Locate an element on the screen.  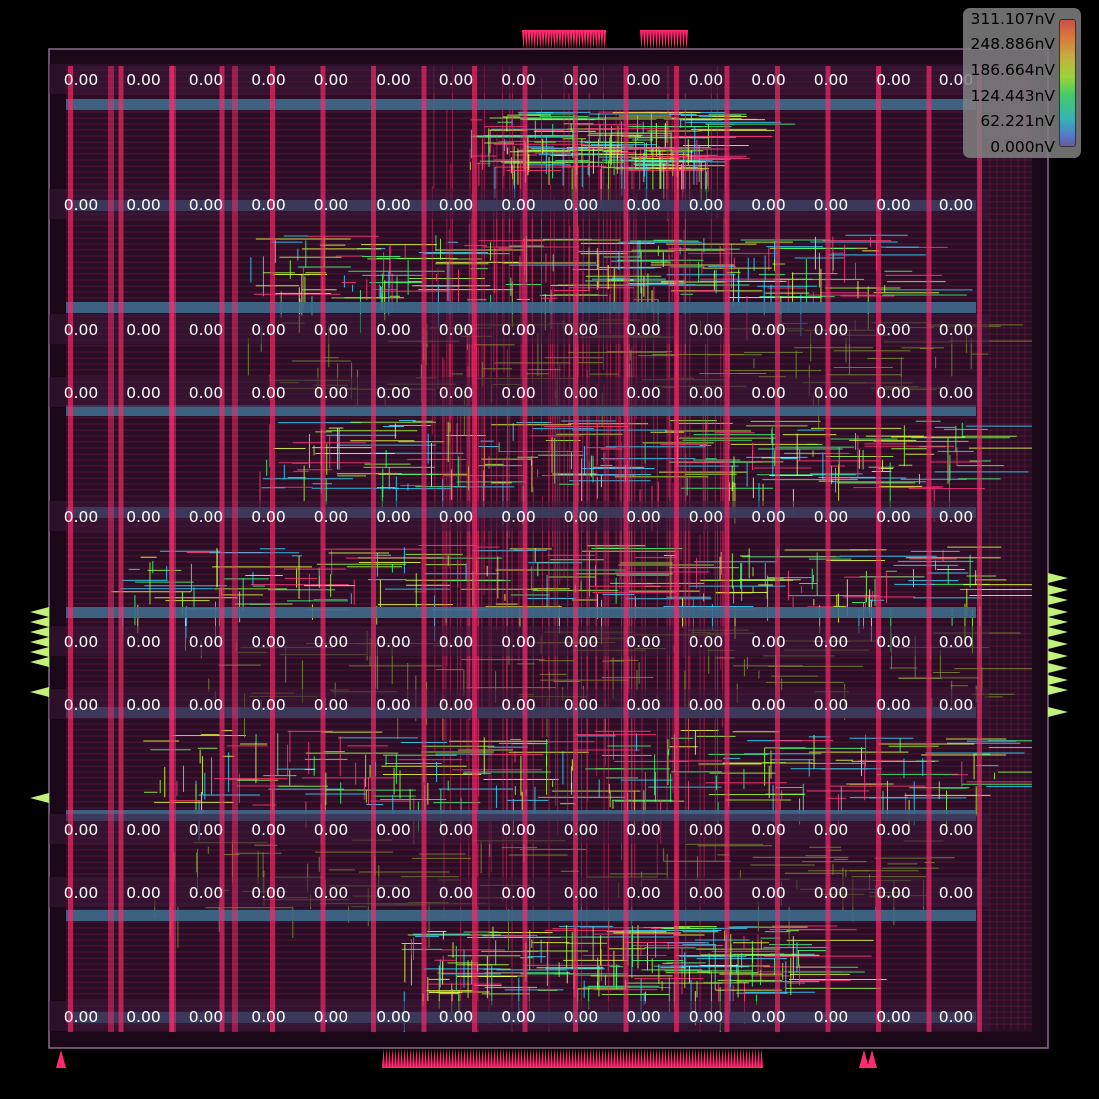
legend-value-4: 124.443nV is located at coordinates (1012, 96).